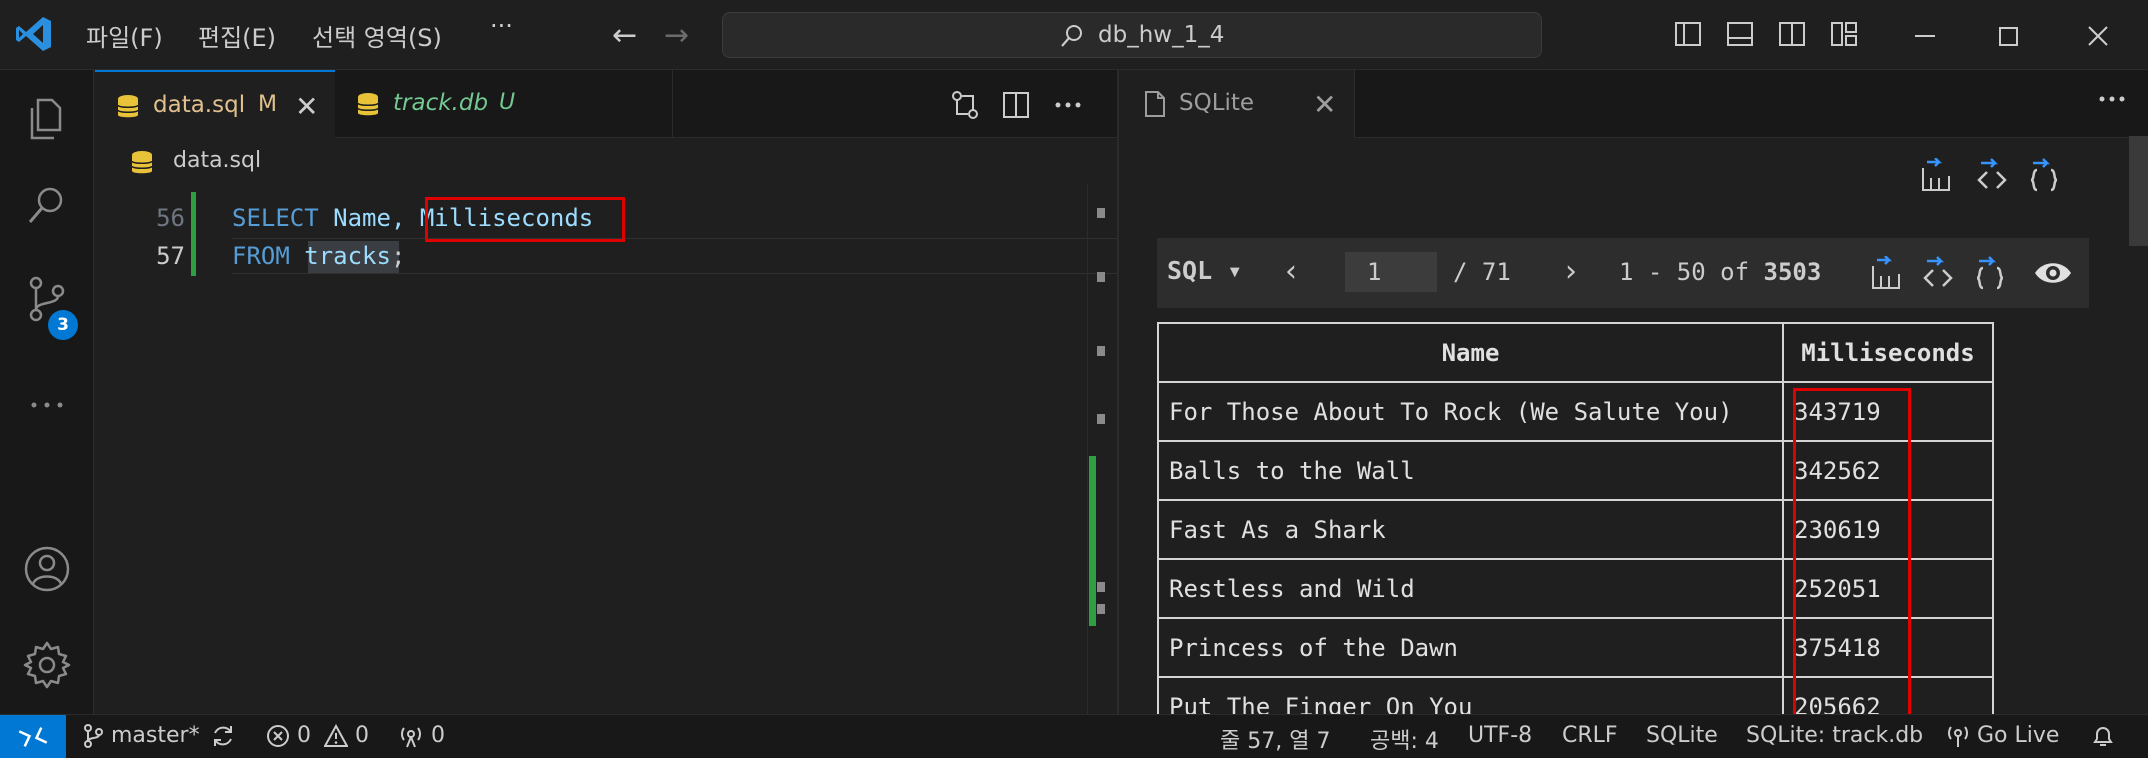 The height and width of the screenshot is (758, 2148). I want to click on column-header-name: Name, so click(1470, 352).